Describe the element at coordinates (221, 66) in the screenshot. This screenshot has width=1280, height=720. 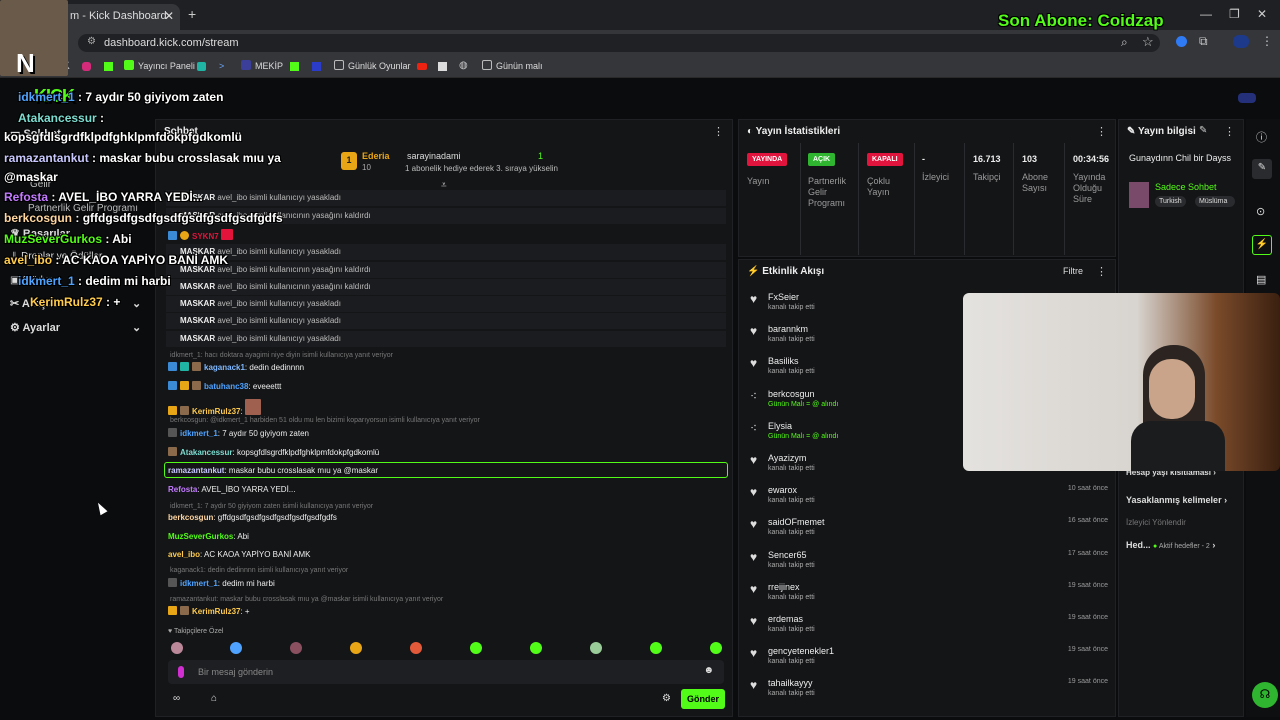
I see `bookmark-arrow-icon: >` at that location.